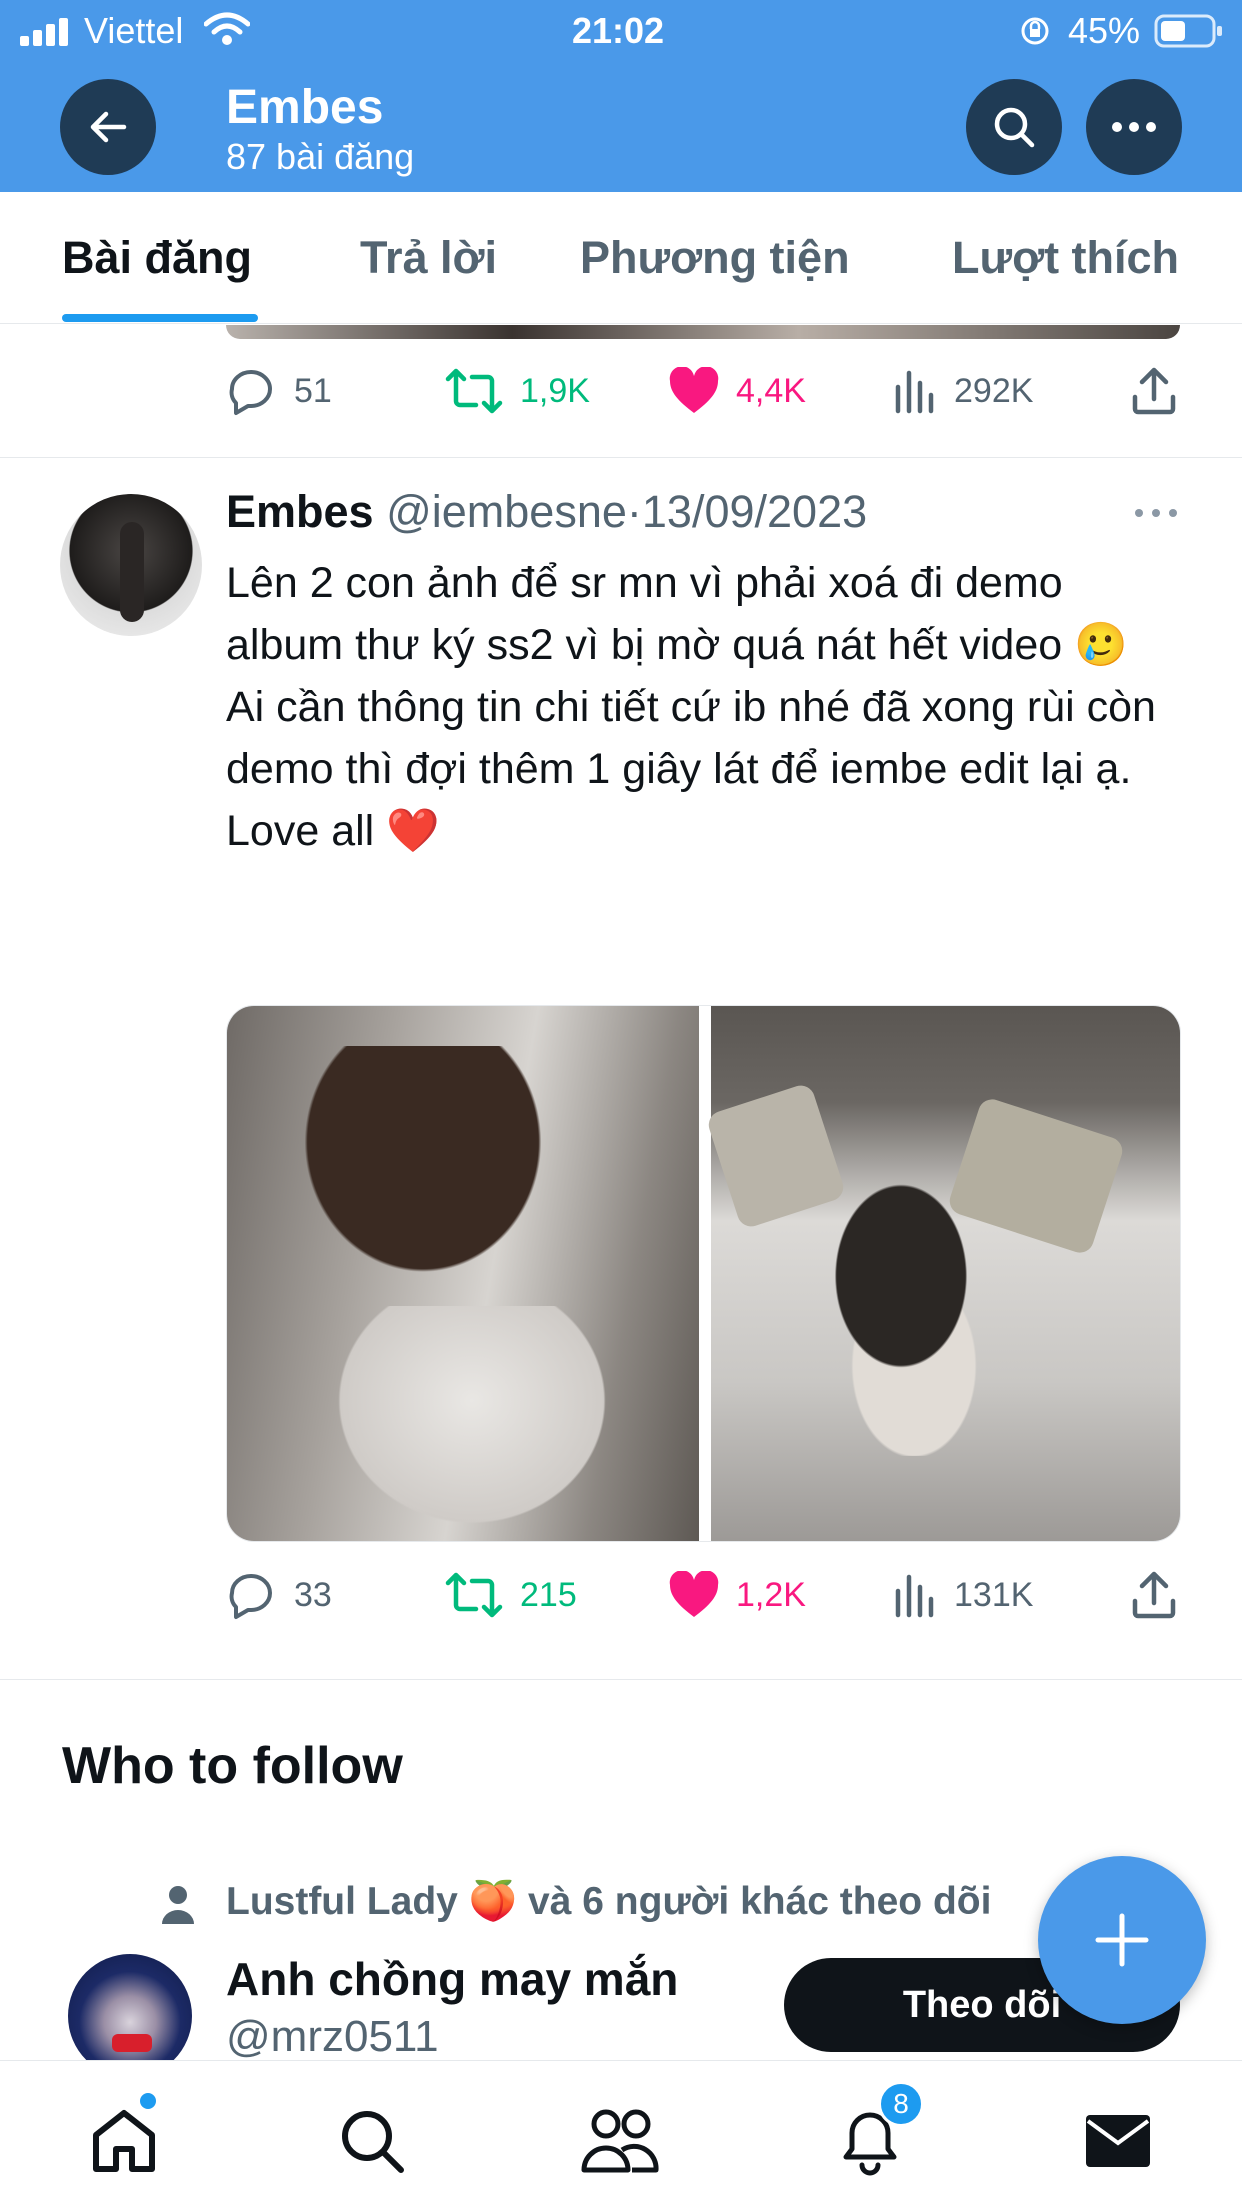 The width and height of the screenshot is (1242, 2208). Describe the element at coordinates (428, 258) in the screenshot. I see `tab-replies: Trả lời` at that location.